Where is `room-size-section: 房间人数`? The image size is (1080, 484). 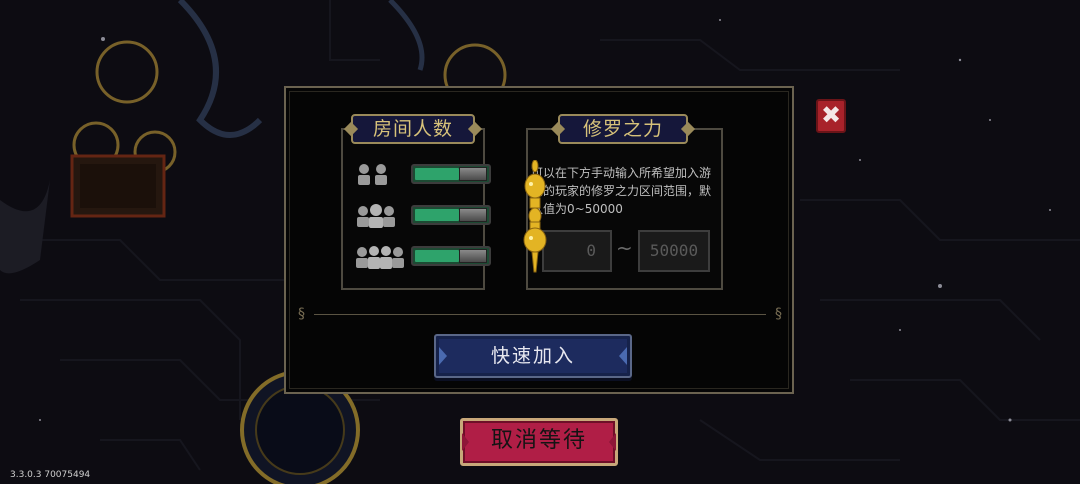
room-size-section: 房间人数 is located at coordinates (416, 202).